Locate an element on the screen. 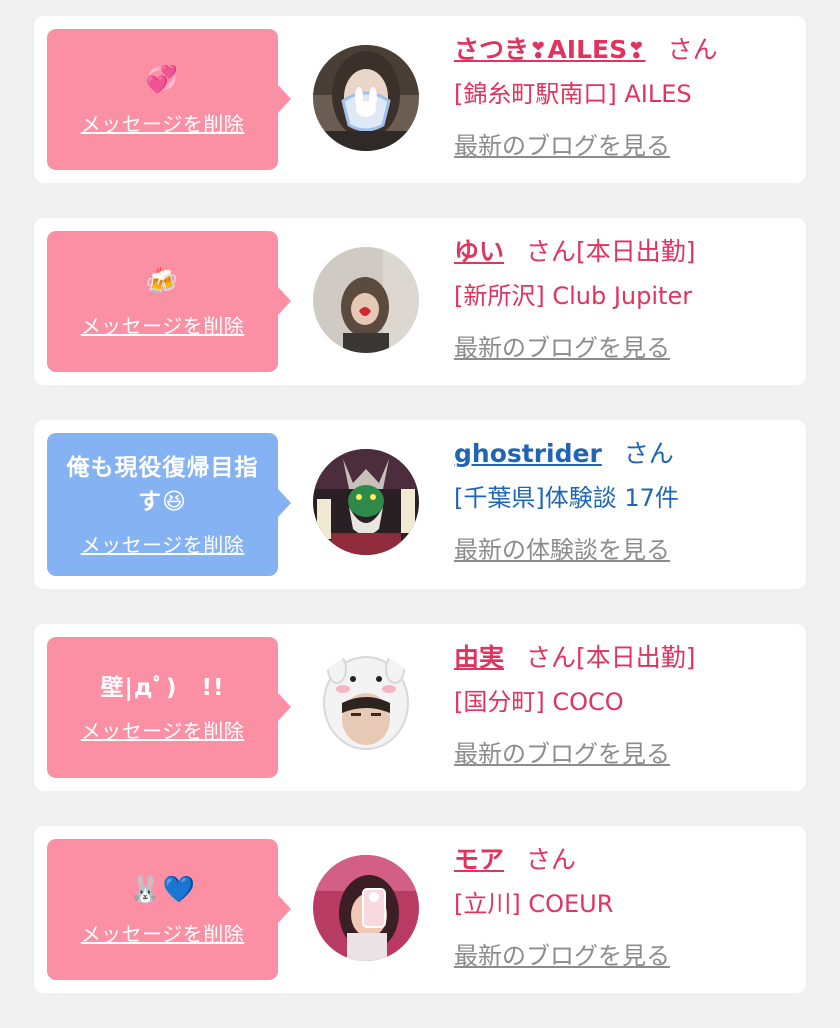 This screenshot has width=840, height=1028. user-name-link: さつき❣AILES❣ is located at coordinates (550, 49).